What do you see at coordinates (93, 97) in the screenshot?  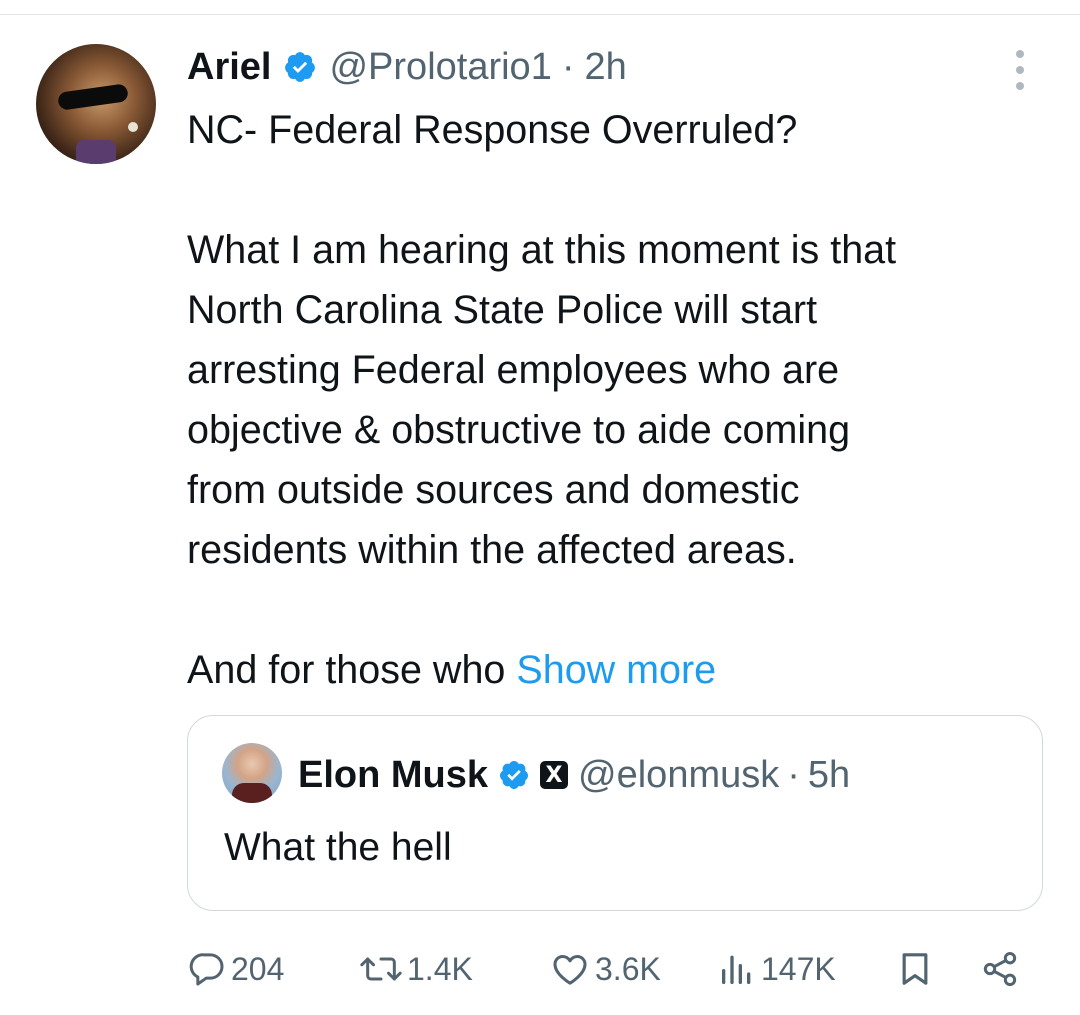 I see `avatar-glasses` at bounding box center [93, 97].